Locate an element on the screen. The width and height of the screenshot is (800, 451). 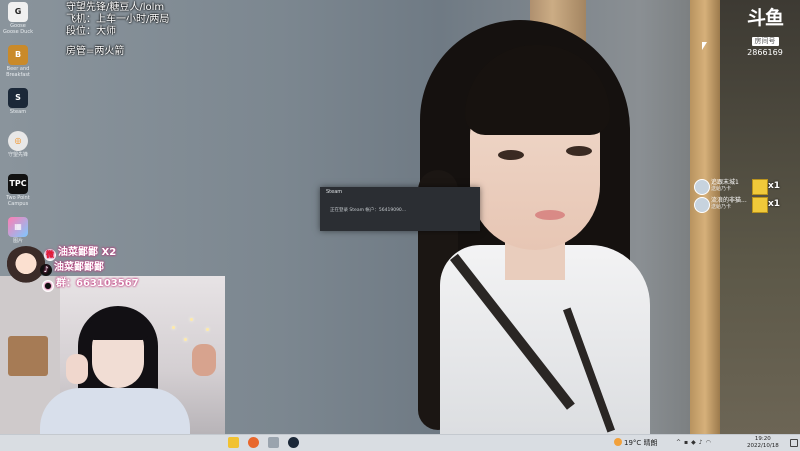
sun-icon is located at coordinates (618, 442).